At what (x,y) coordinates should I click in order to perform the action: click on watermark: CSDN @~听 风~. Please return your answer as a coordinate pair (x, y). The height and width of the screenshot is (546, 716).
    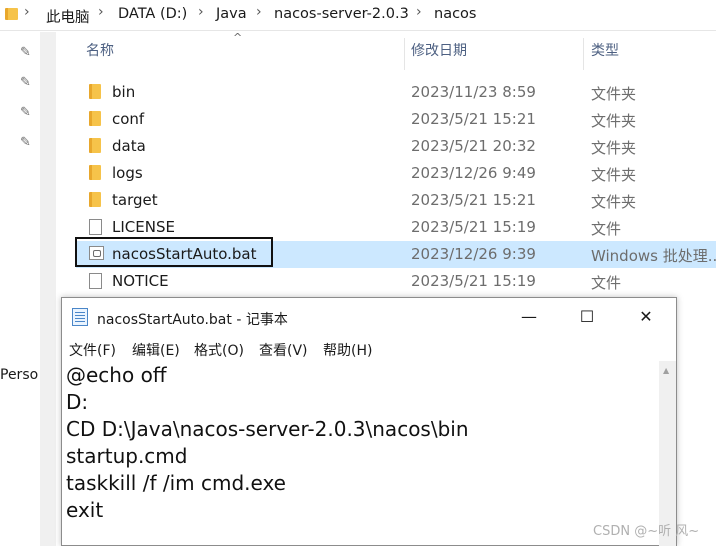
    Looking at the image, I should click on (646, 531).